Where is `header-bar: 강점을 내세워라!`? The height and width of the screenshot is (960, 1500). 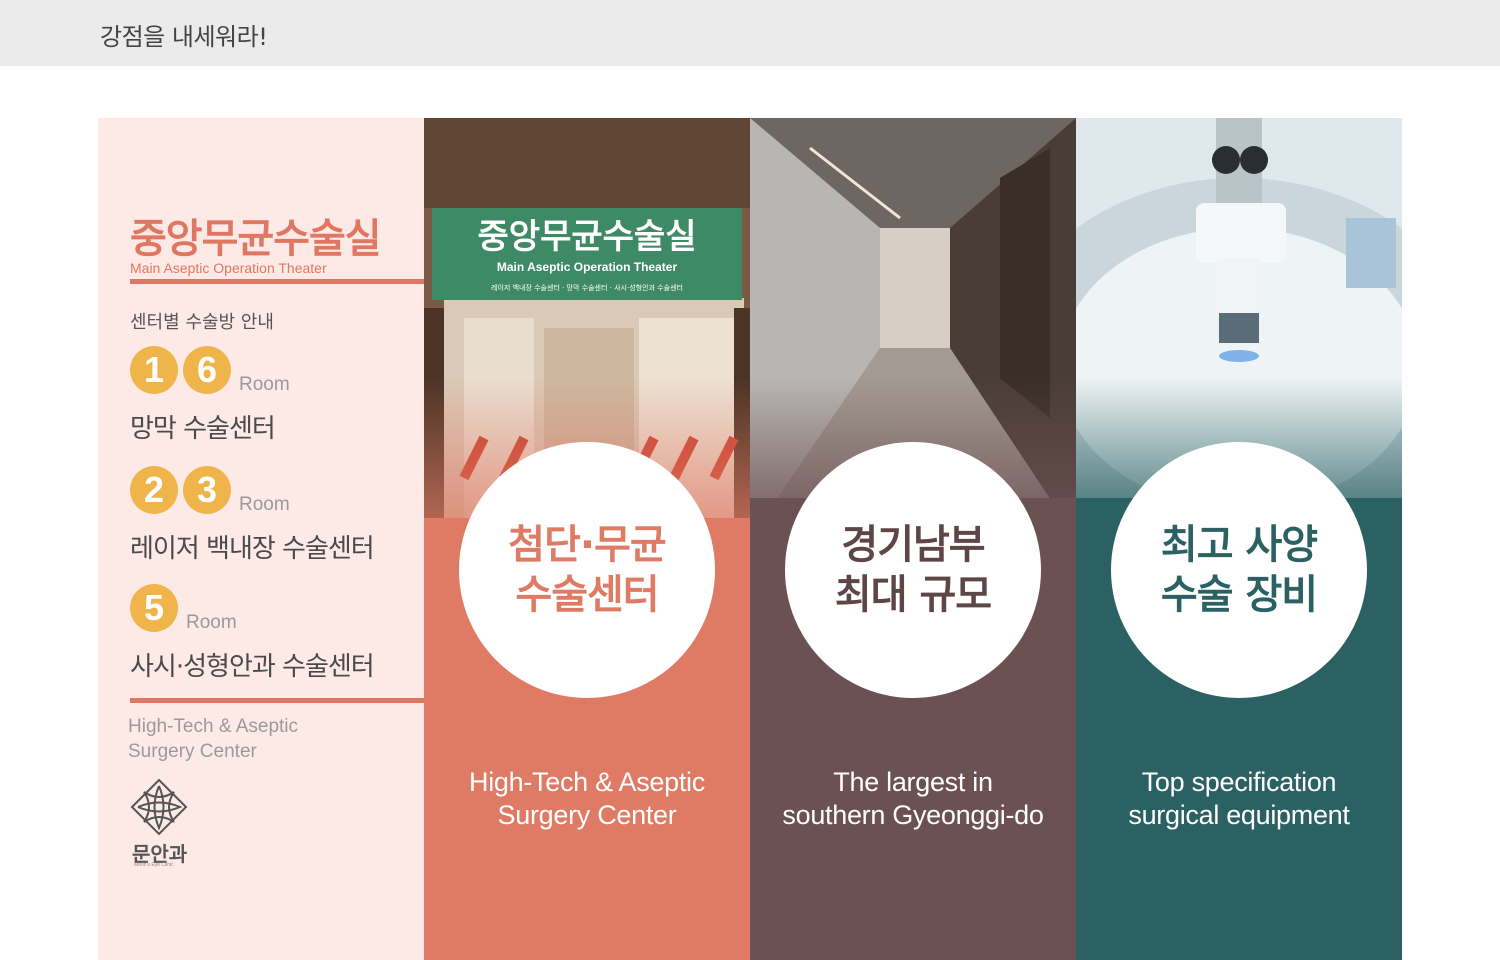
header-bar: 강점을 내세워라! is located at coordinates (750, 33).